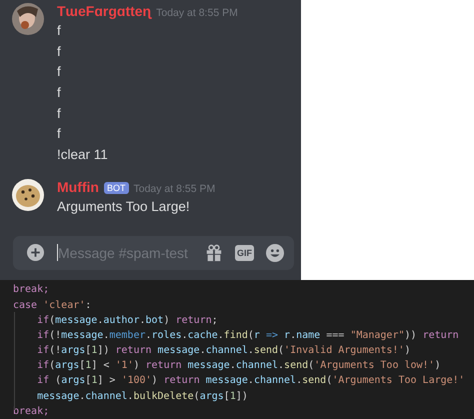 The image size is (474, 419). What do you see at coordinates (251, 381) in the screenshot?
I see `code-line: if (args[1] > '100') return message.channel.send('Arguments Too Large!'` at bounding box center [251, 381].